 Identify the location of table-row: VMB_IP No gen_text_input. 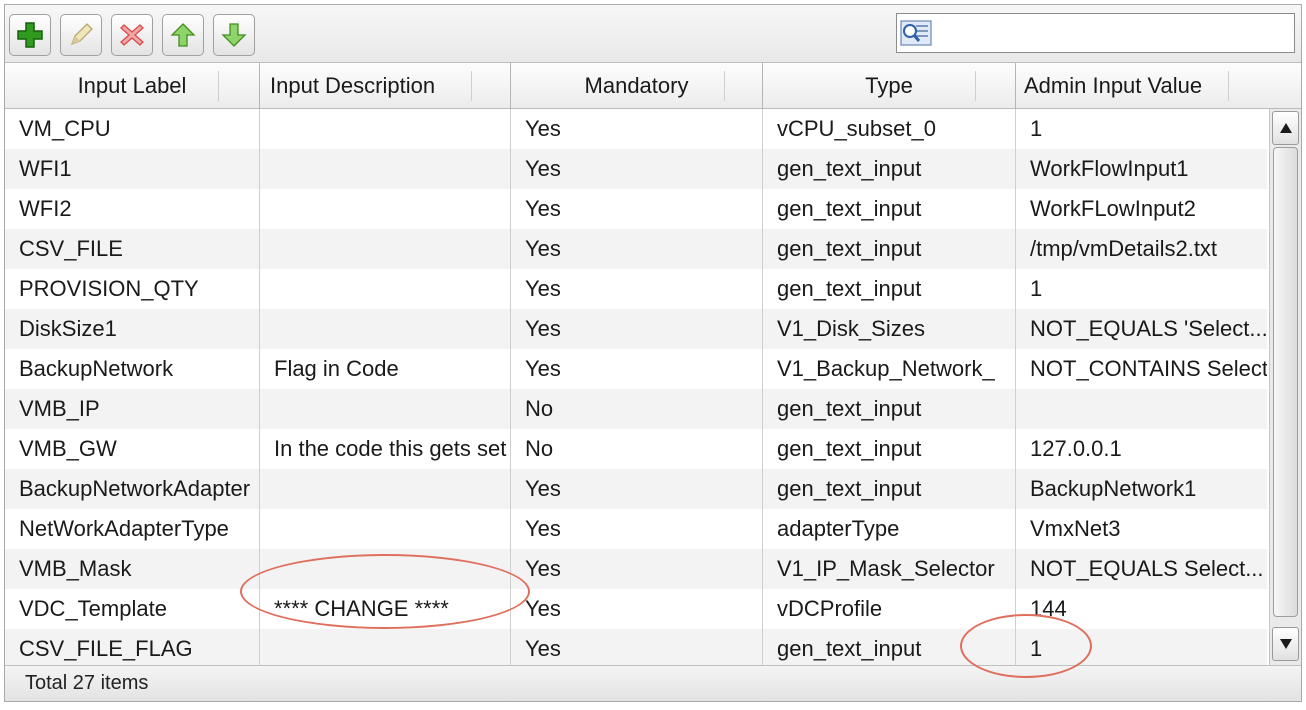
(636, 409).